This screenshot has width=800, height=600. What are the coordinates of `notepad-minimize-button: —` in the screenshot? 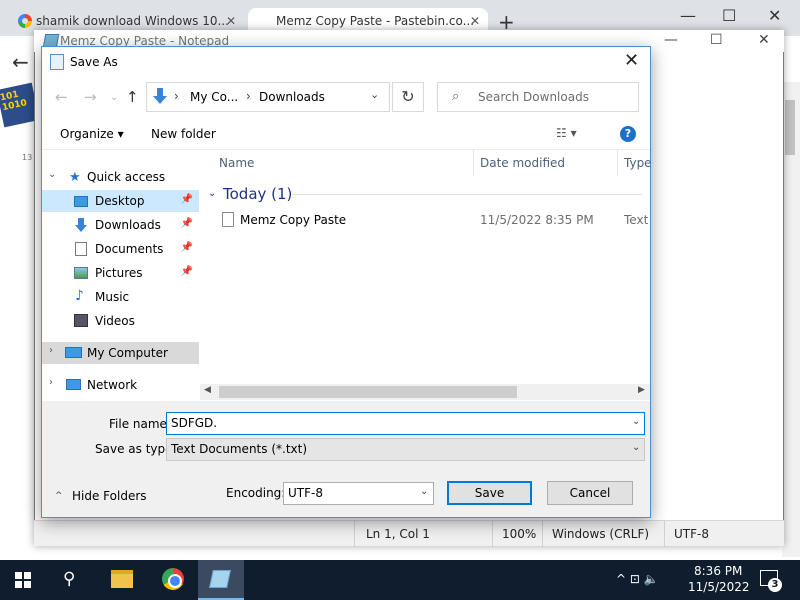 It's located at (671, 40).